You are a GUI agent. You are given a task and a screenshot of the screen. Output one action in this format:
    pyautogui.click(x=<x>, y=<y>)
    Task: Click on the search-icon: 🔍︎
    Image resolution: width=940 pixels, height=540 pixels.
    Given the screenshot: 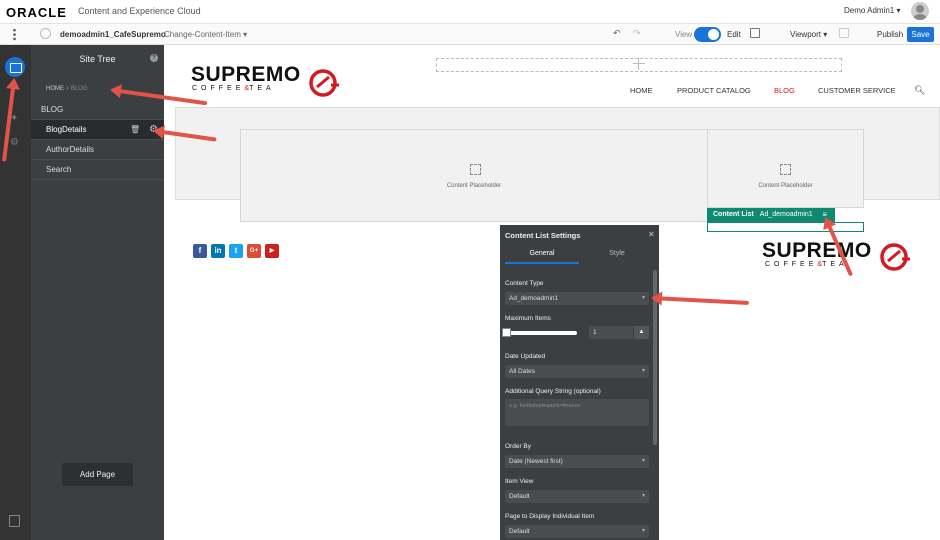 What is the action you would take?
    pyautogui.click(x=919, y=90)
    